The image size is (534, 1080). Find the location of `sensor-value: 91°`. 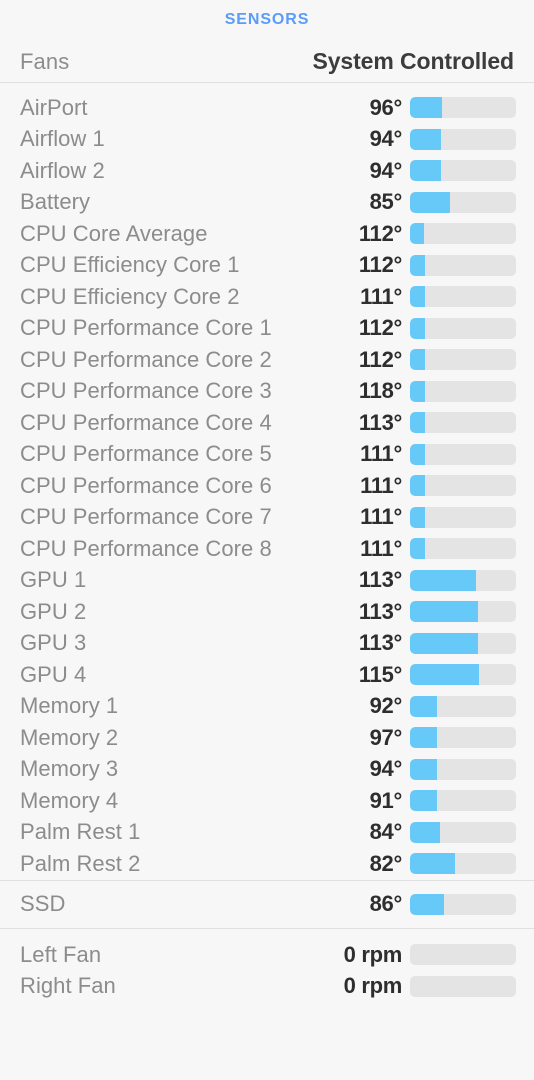

sensor-value: 91° is located at coordinates (386, 800).